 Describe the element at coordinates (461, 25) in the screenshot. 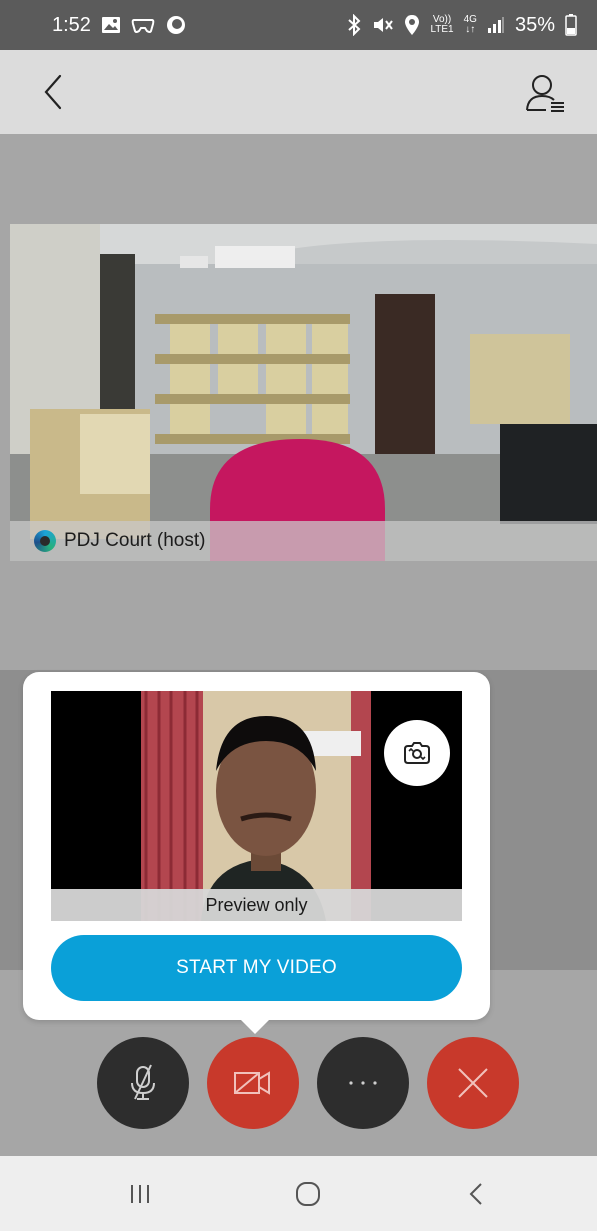

I see `status-right: Vo)) LTE1 4G ↓↑ 35%` at that location.